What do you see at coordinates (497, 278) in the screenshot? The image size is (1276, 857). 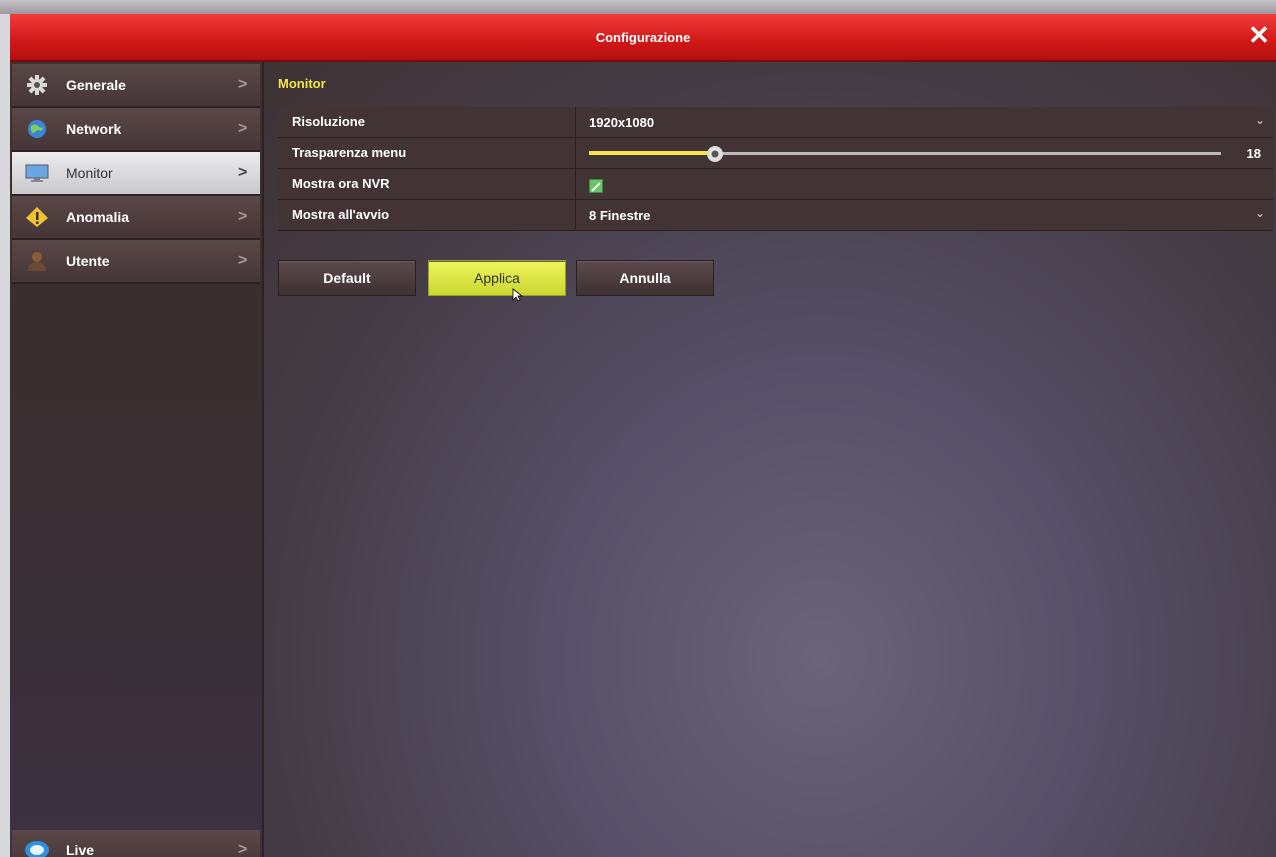 I see `applica-button: Applica` at bounding box center [497, 278].